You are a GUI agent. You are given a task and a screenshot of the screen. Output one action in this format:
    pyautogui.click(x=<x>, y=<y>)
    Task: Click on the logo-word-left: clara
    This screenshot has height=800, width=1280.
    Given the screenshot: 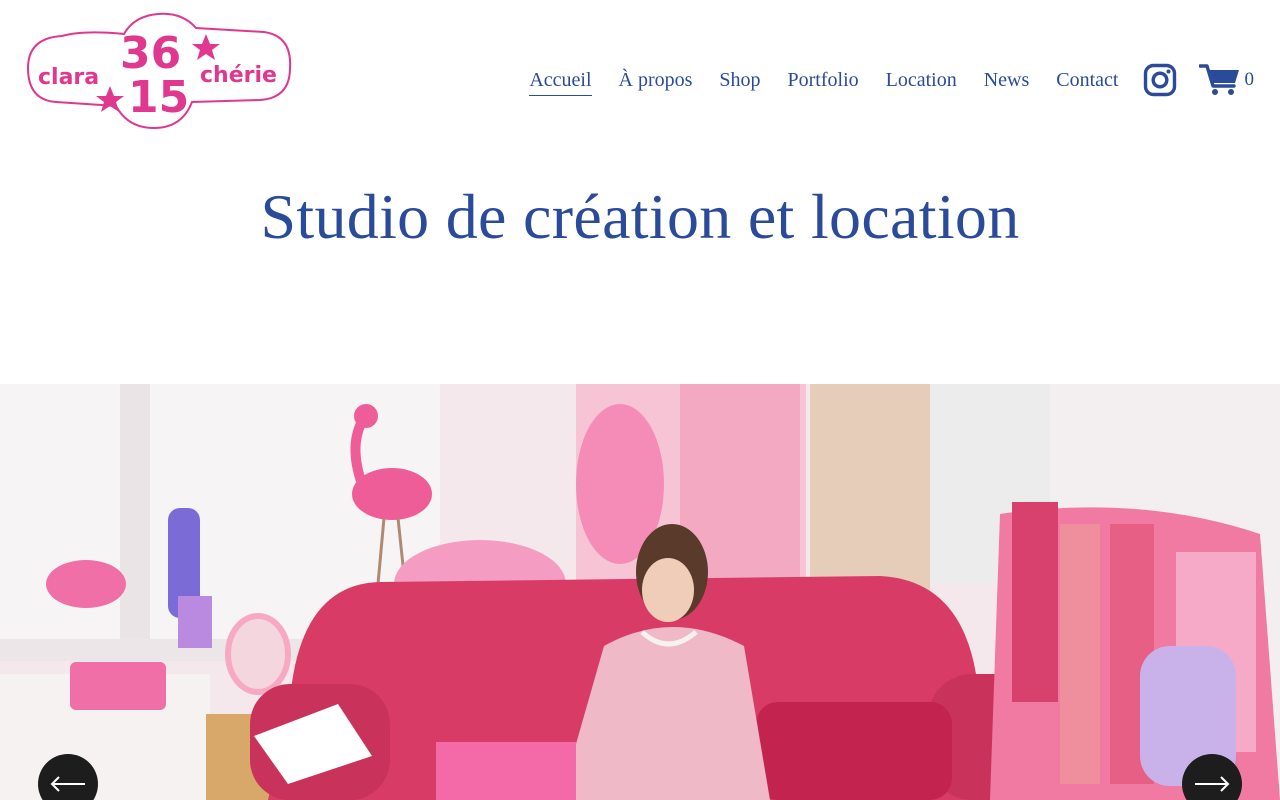 What is the action you would take?
    pyautogui.click(x=68, y=77)
    